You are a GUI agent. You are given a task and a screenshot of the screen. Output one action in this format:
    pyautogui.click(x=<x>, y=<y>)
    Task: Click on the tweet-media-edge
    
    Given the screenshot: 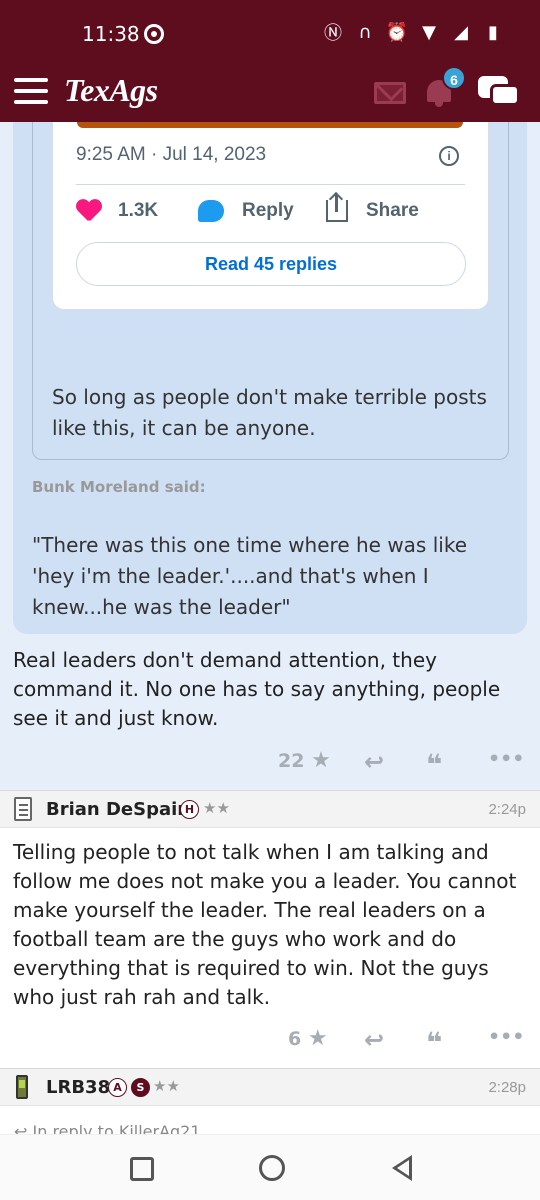 What is the action you would take?
    pyautogui.click(x=270, y=125)
    